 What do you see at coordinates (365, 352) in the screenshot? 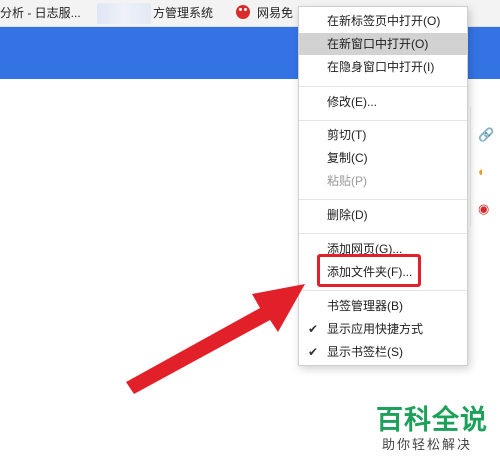
I see `menu-item-label: 显示书签栏(S)` at bounding box center [365, 352].